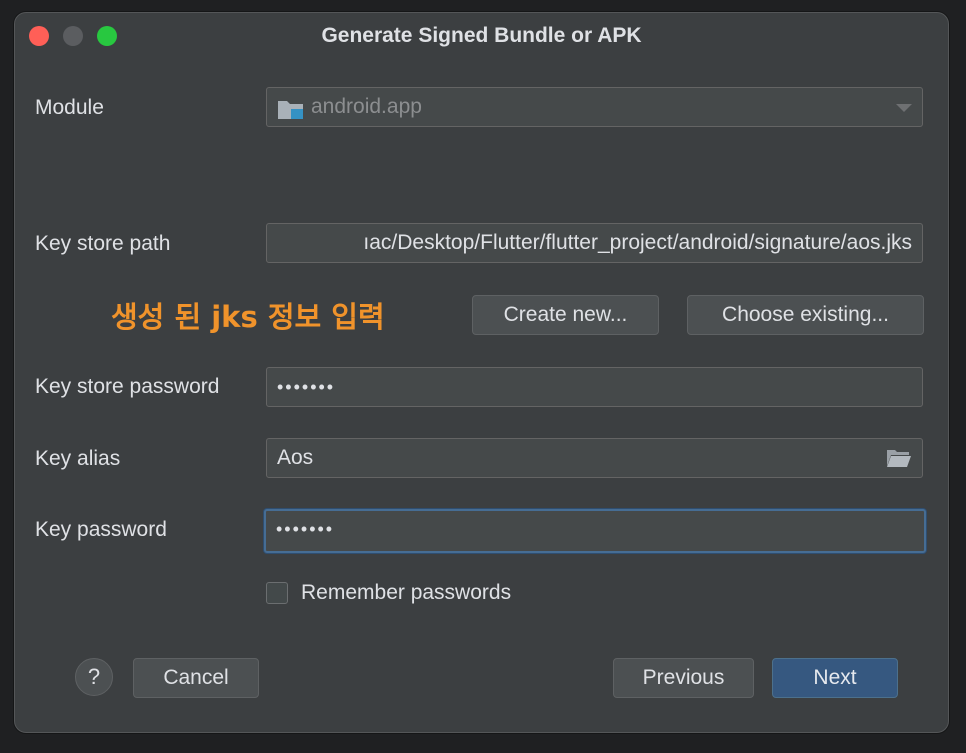 The image size is (966, 753). Describe the element at coordinates (594, 387) in the screenshot. I see `key-store-password-input: •••••••` at that location.